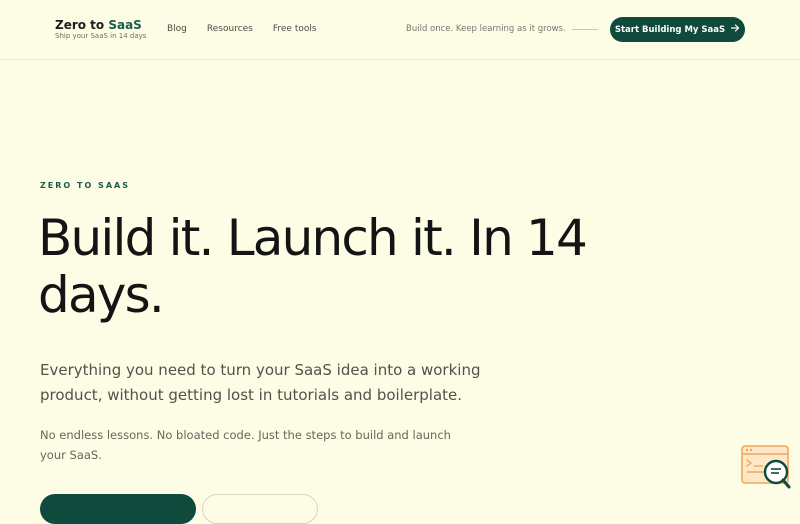 The width and height of the screenshot is (800, 524). I want to click on main-nav: Blog Resources Free tools, so click(242, 29).